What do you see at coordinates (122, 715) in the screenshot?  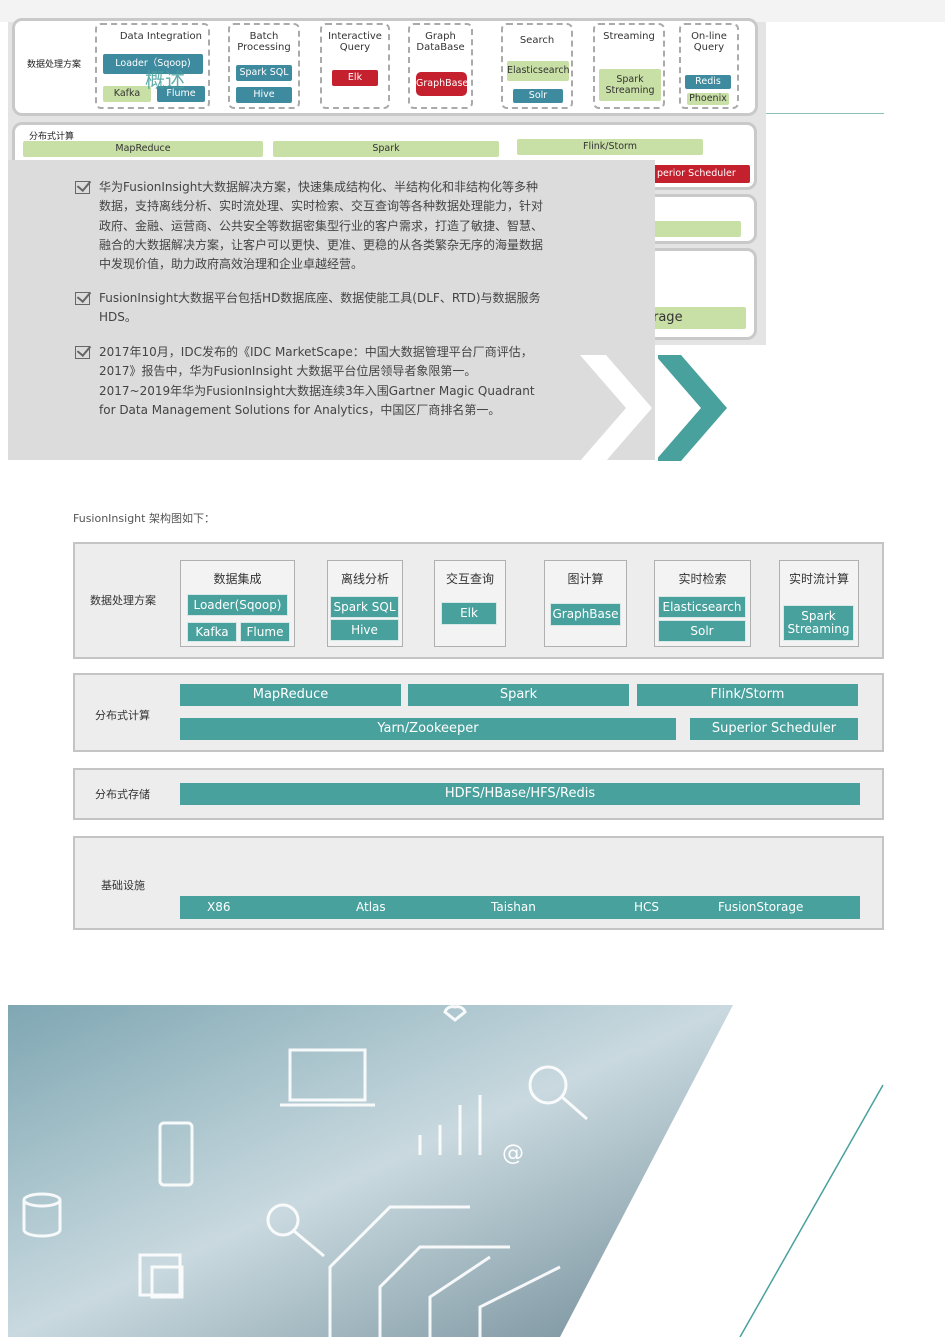 I see `layer-label: 分布式计算` at bounding box center [122, 715].